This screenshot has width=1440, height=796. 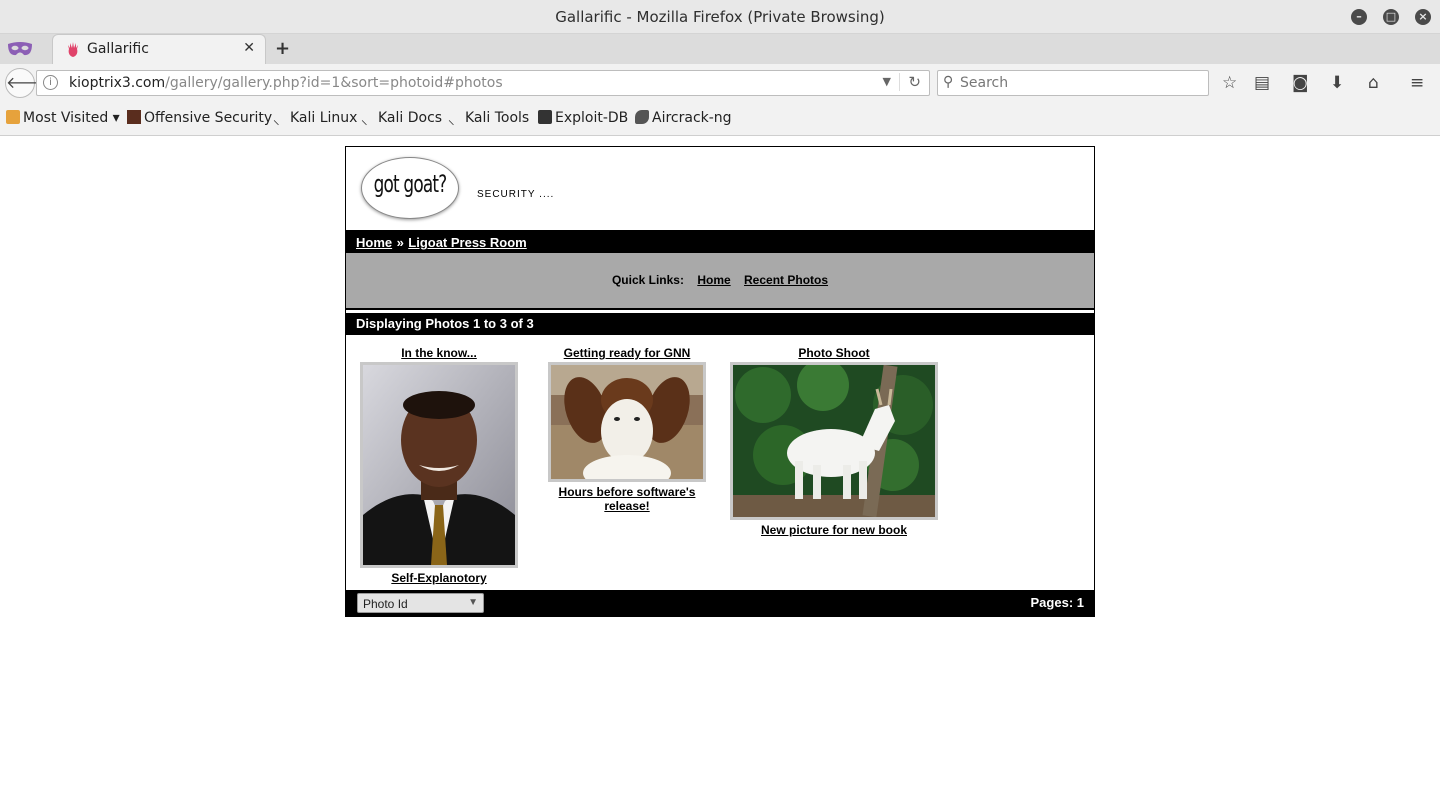 What do you see at coordinates (887, 81) in the screenshot?
I see `url-dropdown-icon: ▼` at bounding box center [887, 81].